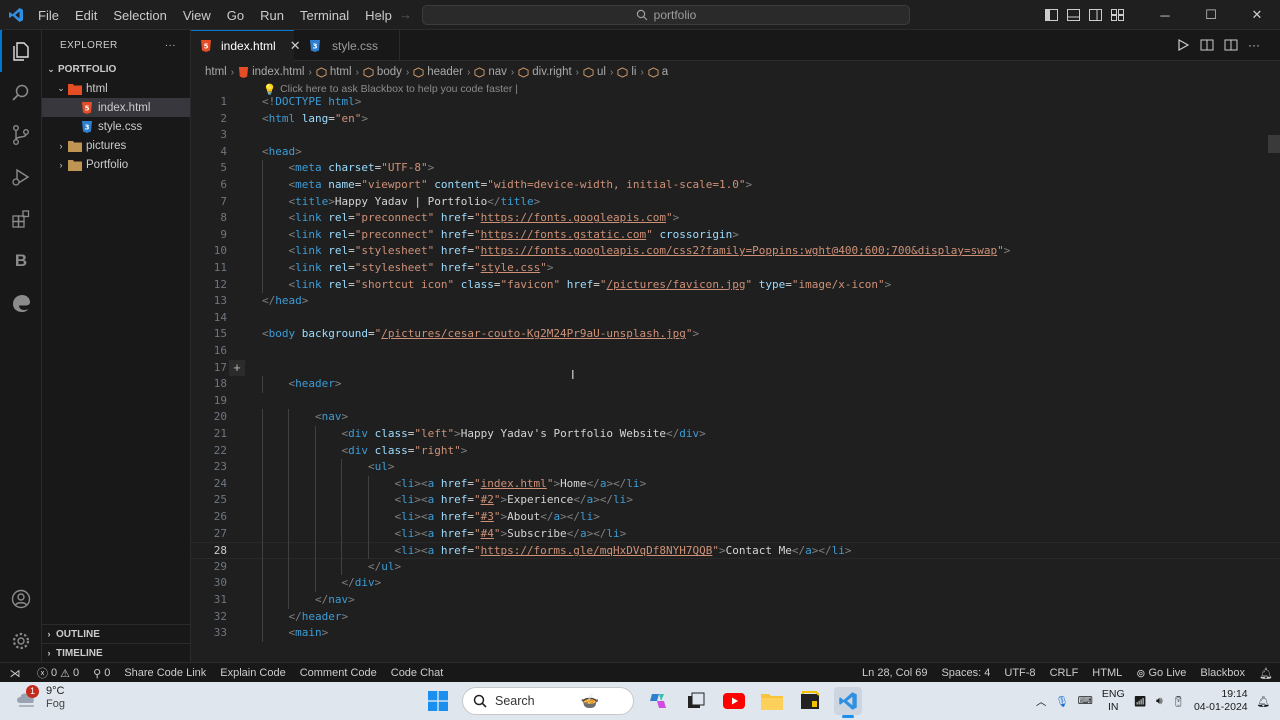 Image resolution: width=1280 pixels, height=720 pixels. What do you see at coordinates (1107, 673) in the screenshot?
I see `language-mode: HTML` at bounding box center [1107, 673].